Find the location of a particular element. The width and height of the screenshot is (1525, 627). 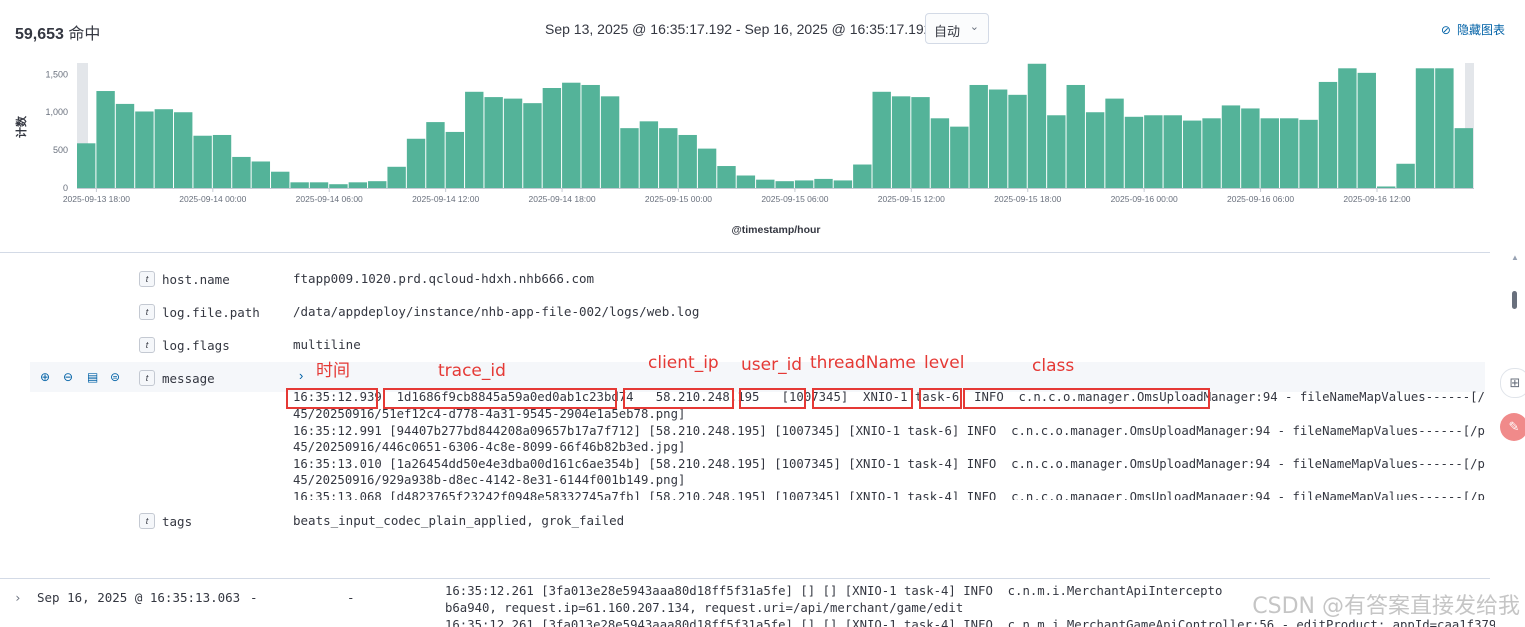

expand-row-icon: › is located at coordinates (18, 597).